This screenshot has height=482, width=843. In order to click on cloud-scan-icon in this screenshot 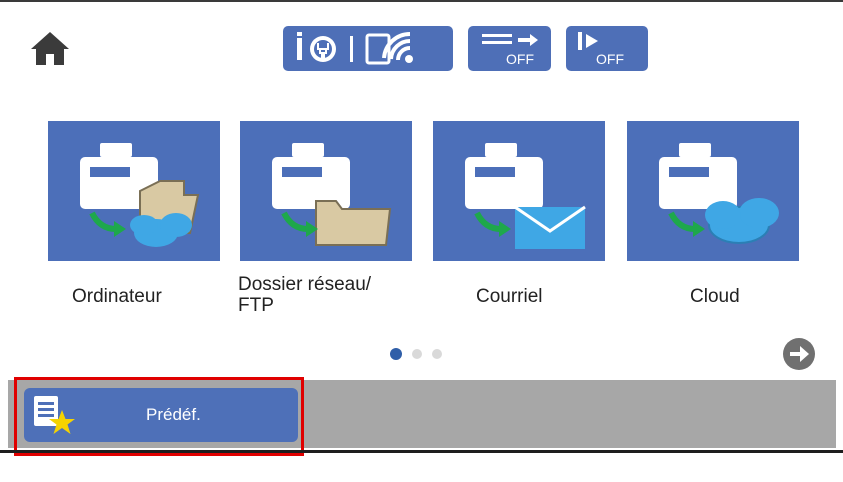, I will do `click(719, 193)`.